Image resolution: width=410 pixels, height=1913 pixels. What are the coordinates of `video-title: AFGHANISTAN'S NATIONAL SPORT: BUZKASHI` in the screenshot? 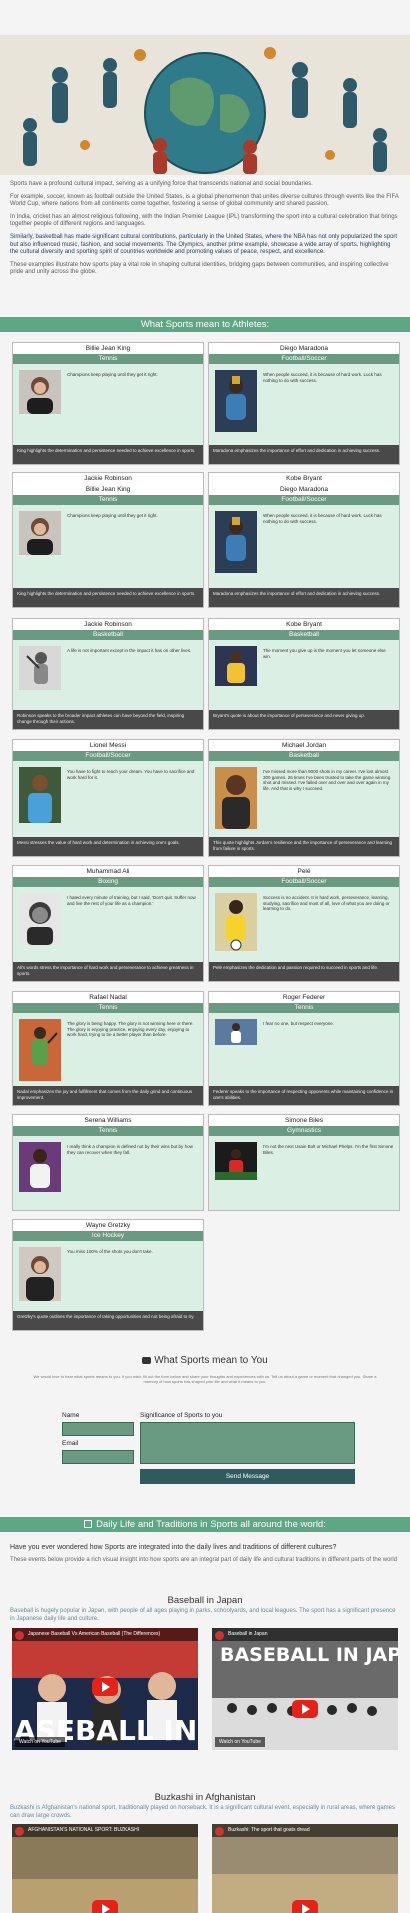 It's located at (105, 1830).